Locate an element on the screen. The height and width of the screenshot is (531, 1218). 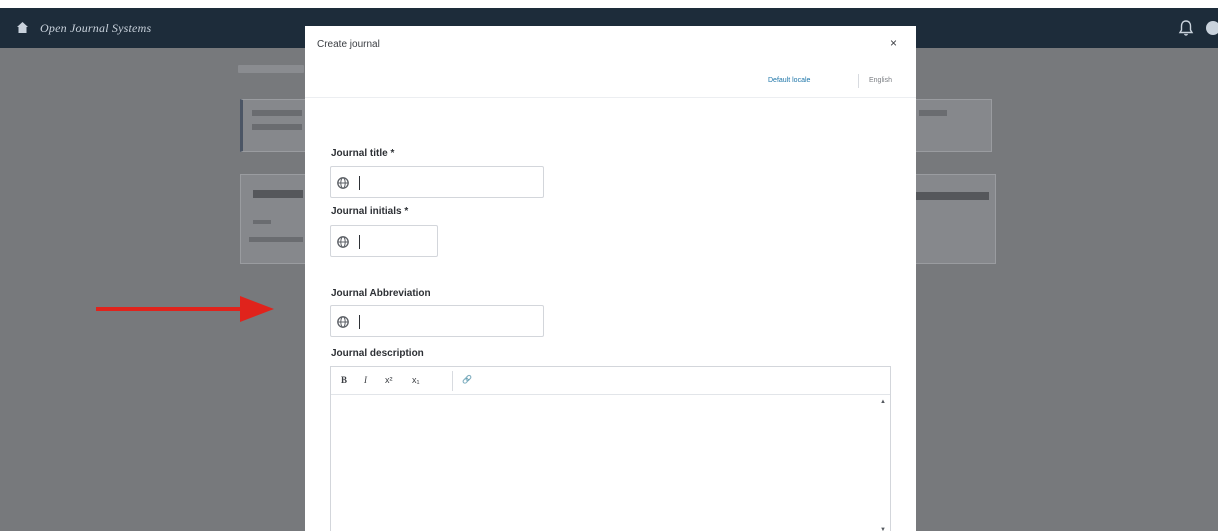
italic-button: I is located at coordinates (365, 380).